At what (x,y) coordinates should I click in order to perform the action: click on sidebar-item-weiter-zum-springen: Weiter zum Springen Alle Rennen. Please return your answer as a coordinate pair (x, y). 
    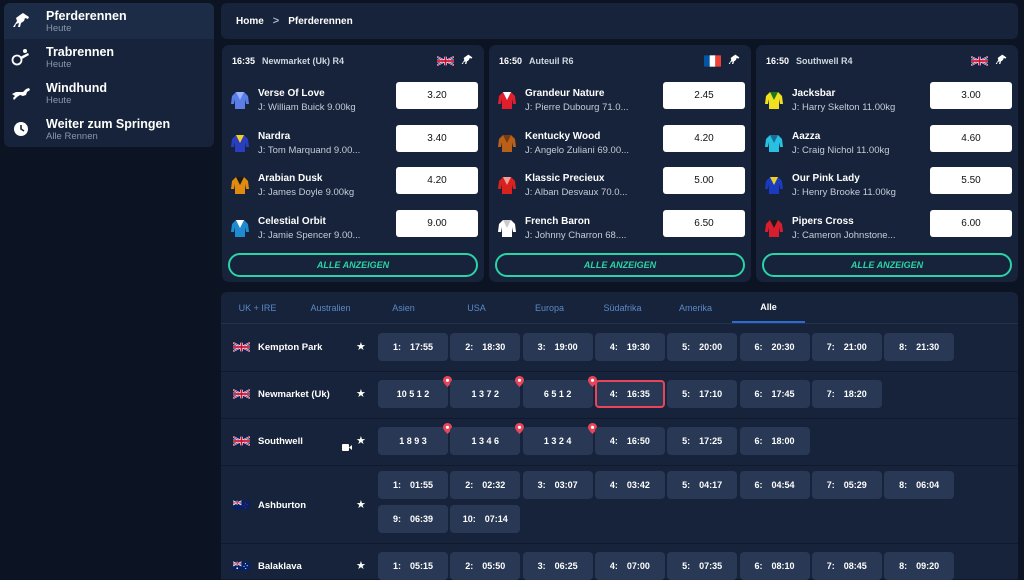
    Looking at the image, I should click on (109, 129).